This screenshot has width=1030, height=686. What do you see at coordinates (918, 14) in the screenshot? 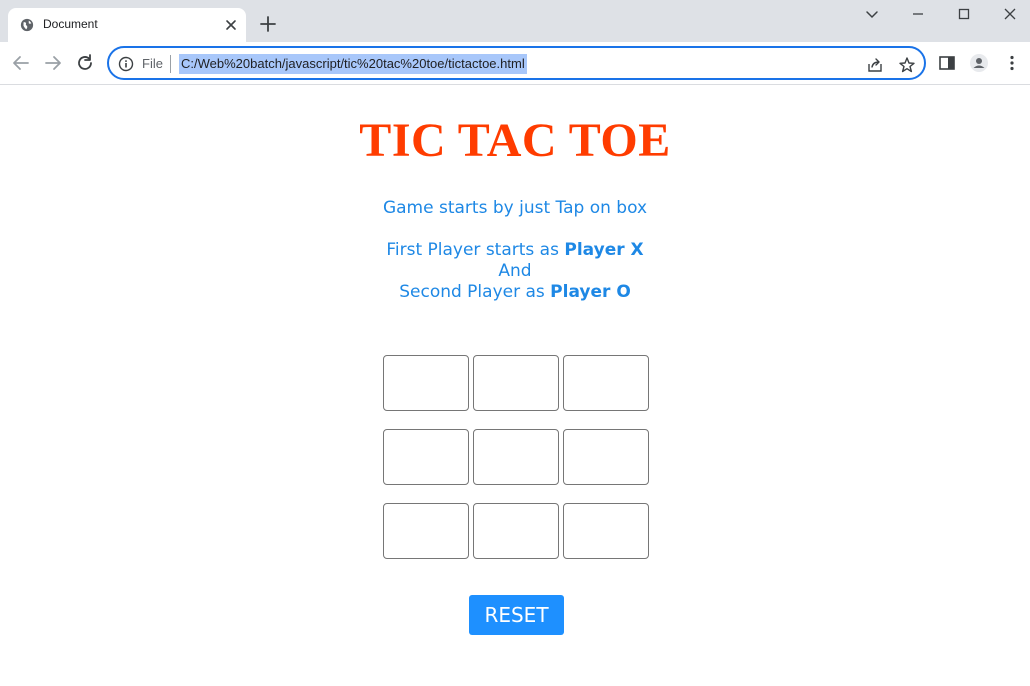
I see `minimize-icon` at bounding box center [918, 14].